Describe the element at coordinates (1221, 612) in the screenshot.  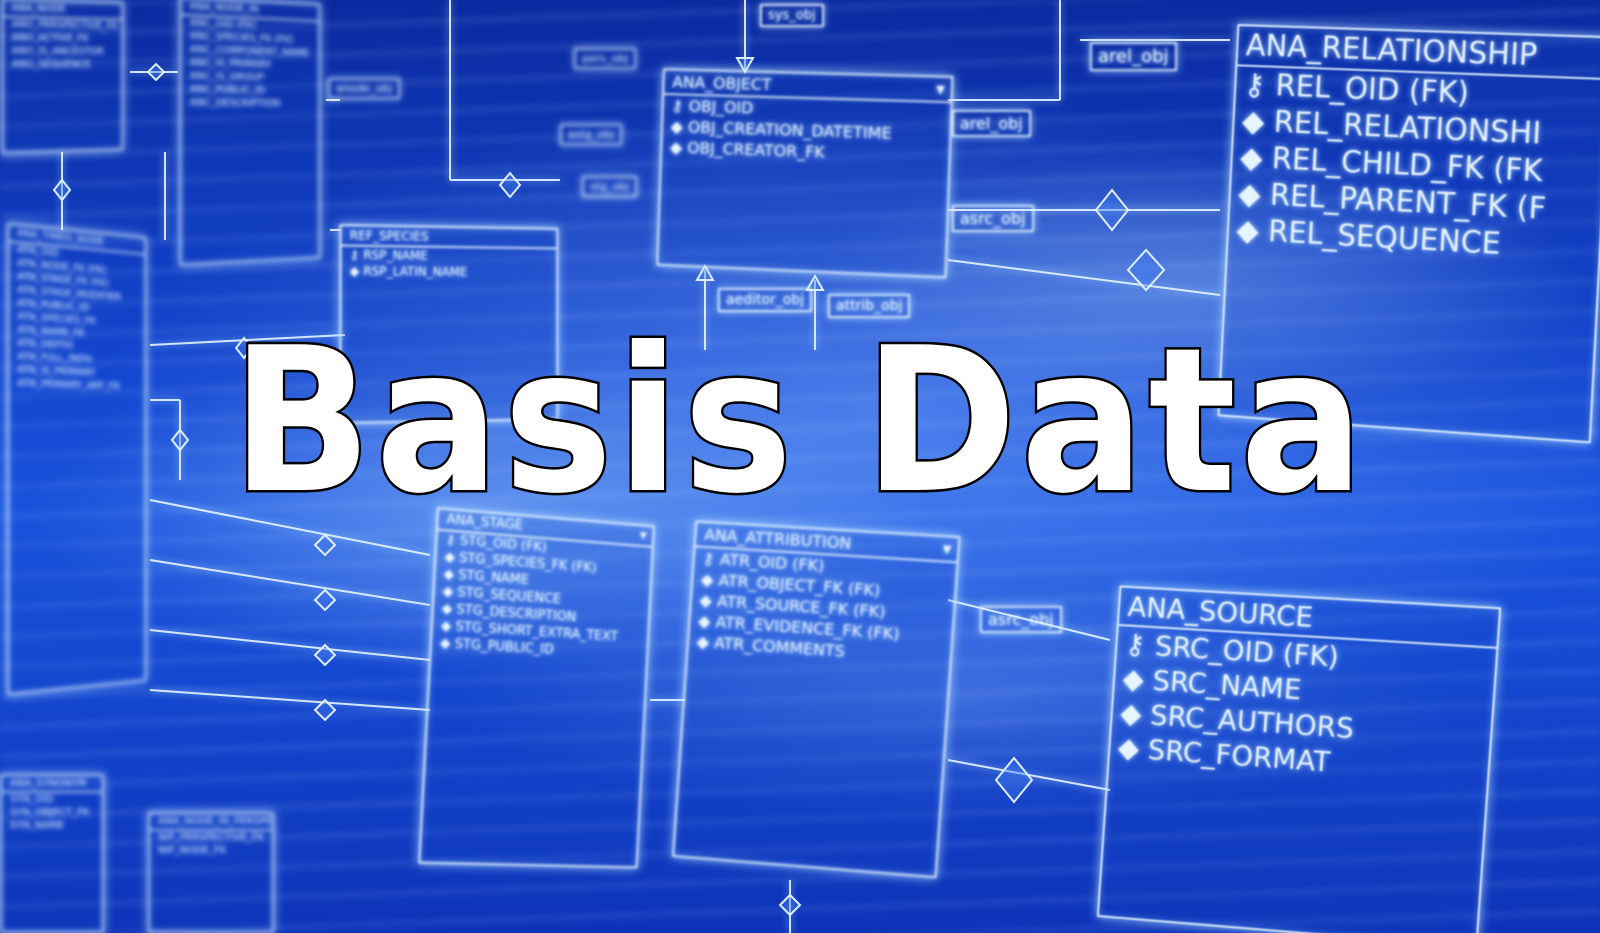
I see `table-header-label: ANA_SOURCE` at that location.